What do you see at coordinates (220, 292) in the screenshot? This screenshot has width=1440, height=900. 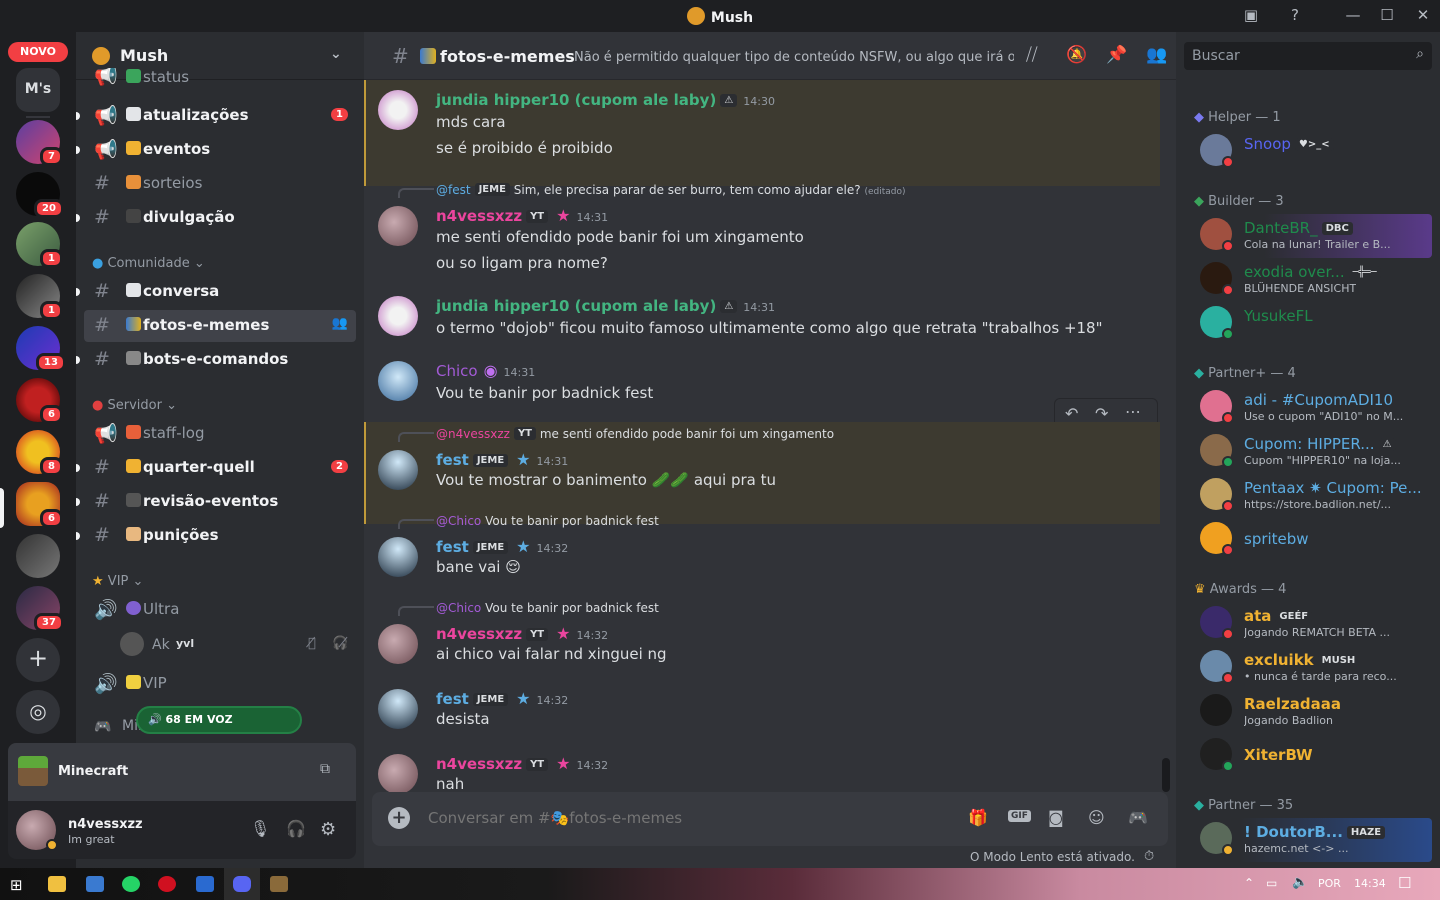 I see `channel-conversa: # conversa` at bounding box center [220, 292].